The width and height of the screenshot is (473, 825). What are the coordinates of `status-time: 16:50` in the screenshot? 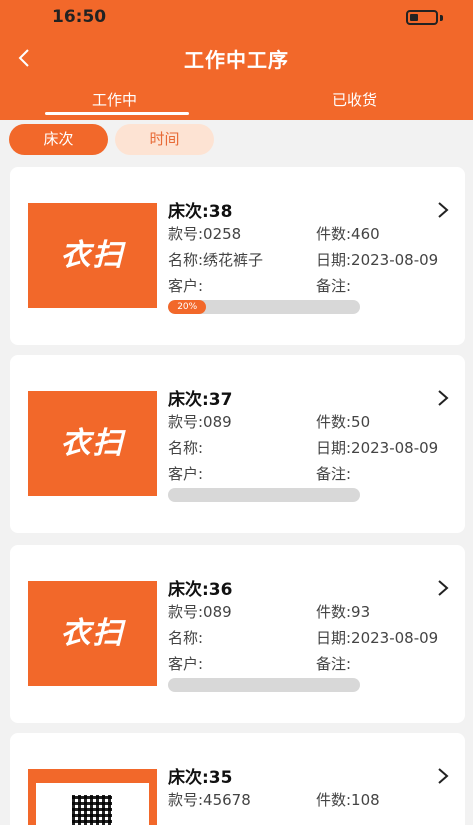 It's located at (79, 17).